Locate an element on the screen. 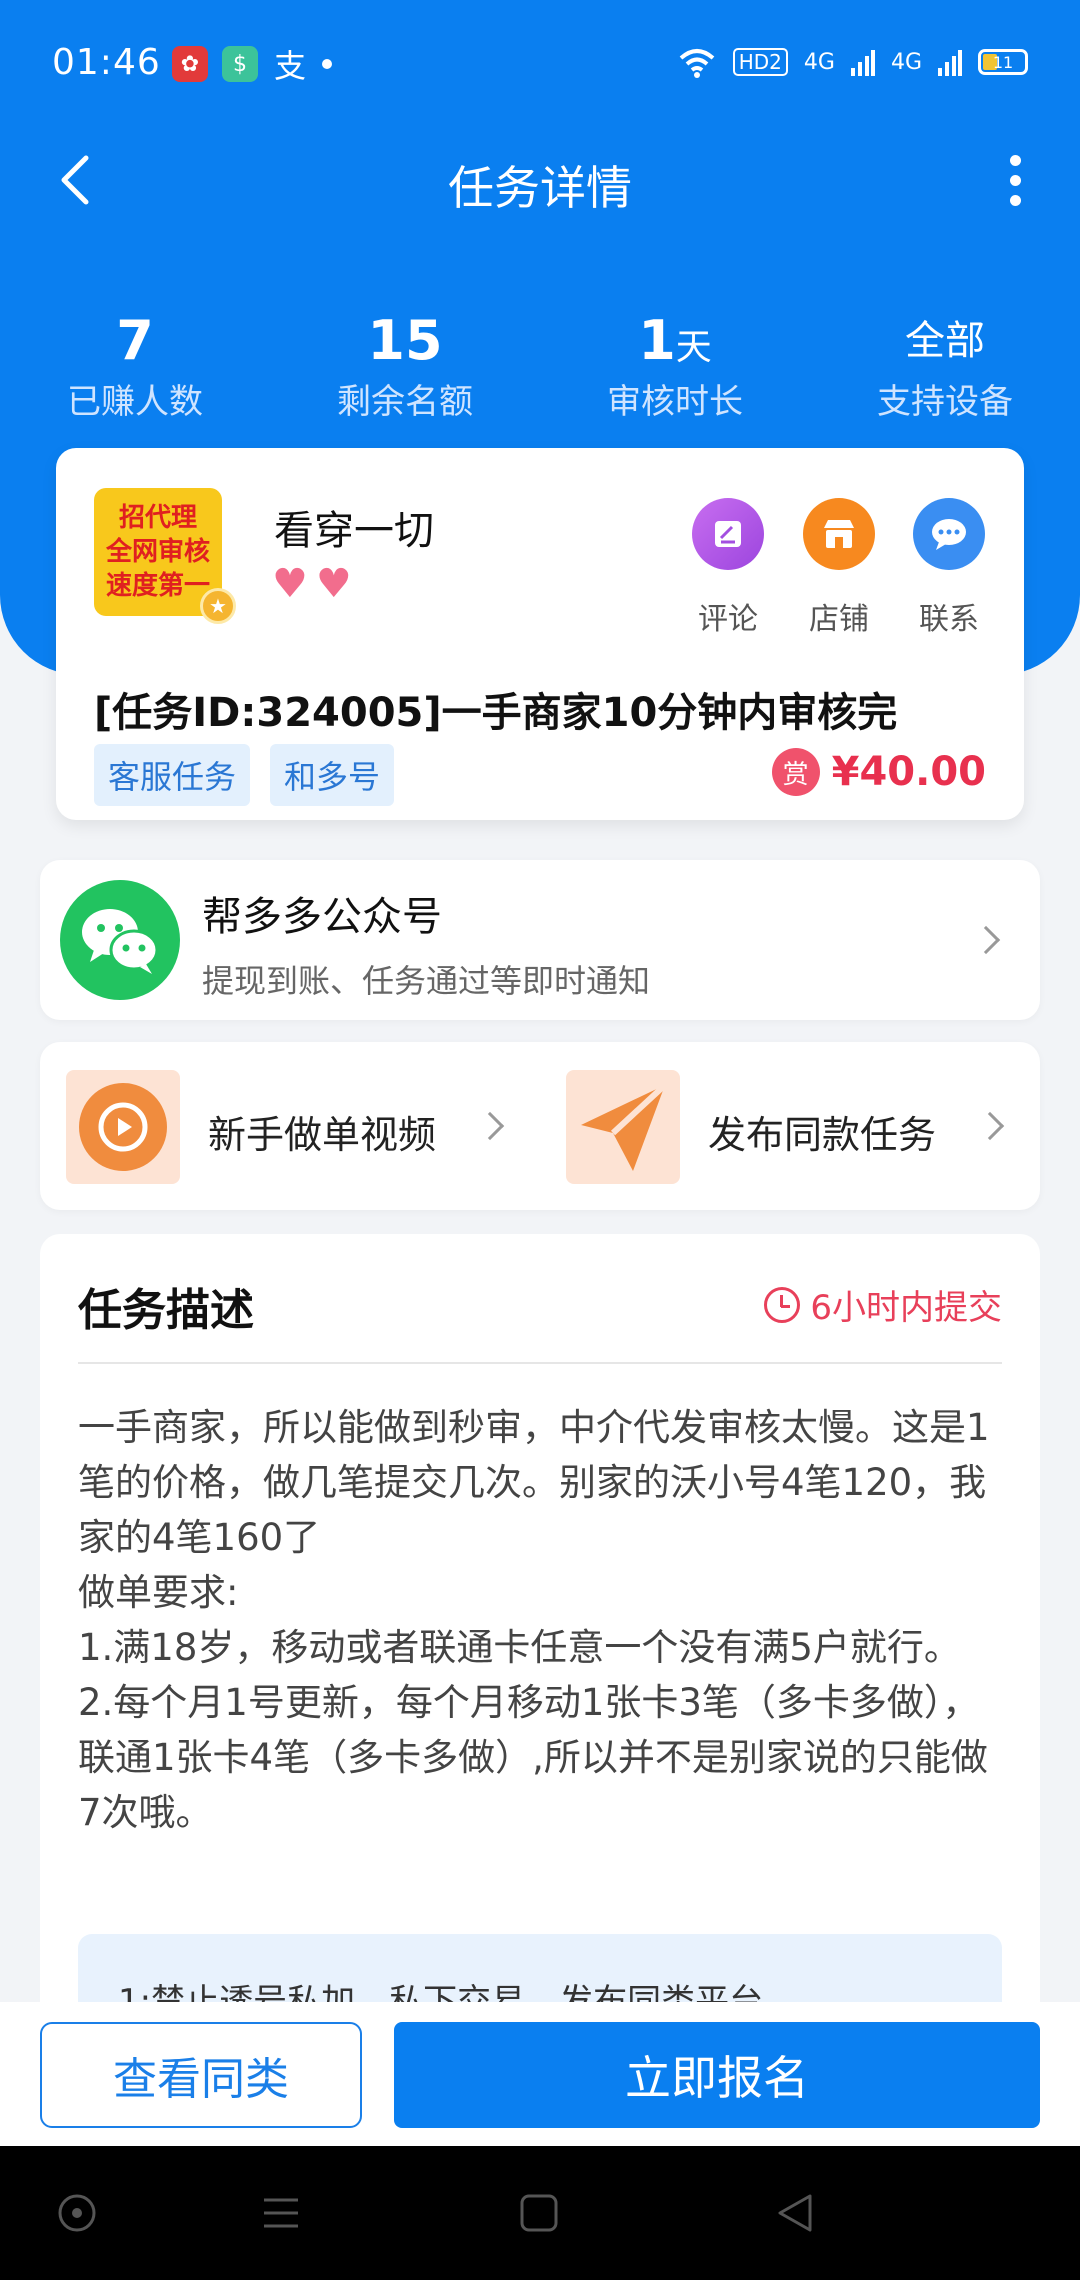 The height and width of the screenshot is (2280, 1080). stat-value: 15 is located at coordinates (405, 340).